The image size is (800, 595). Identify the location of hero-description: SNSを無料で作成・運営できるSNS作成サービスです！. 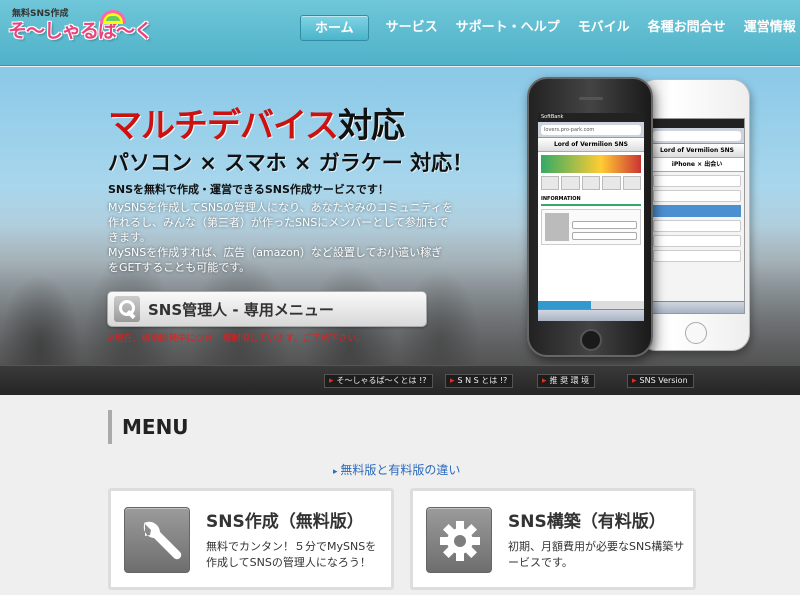
(248, 189).